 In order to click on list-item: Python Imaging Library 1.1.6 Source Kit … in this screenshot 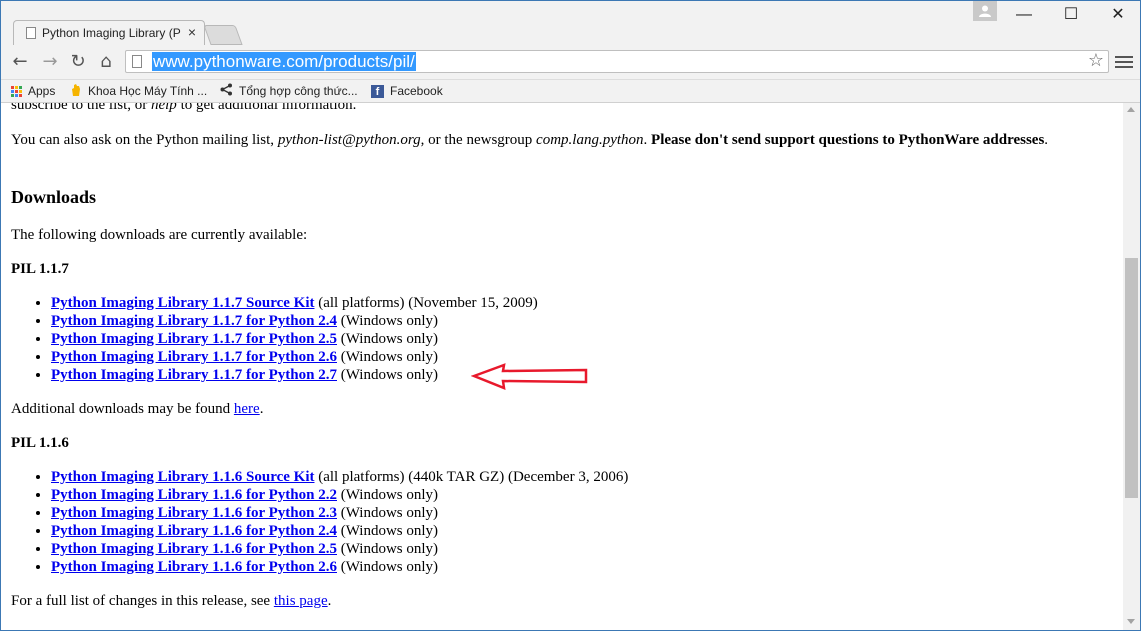, I will do `click(339, 477)`.